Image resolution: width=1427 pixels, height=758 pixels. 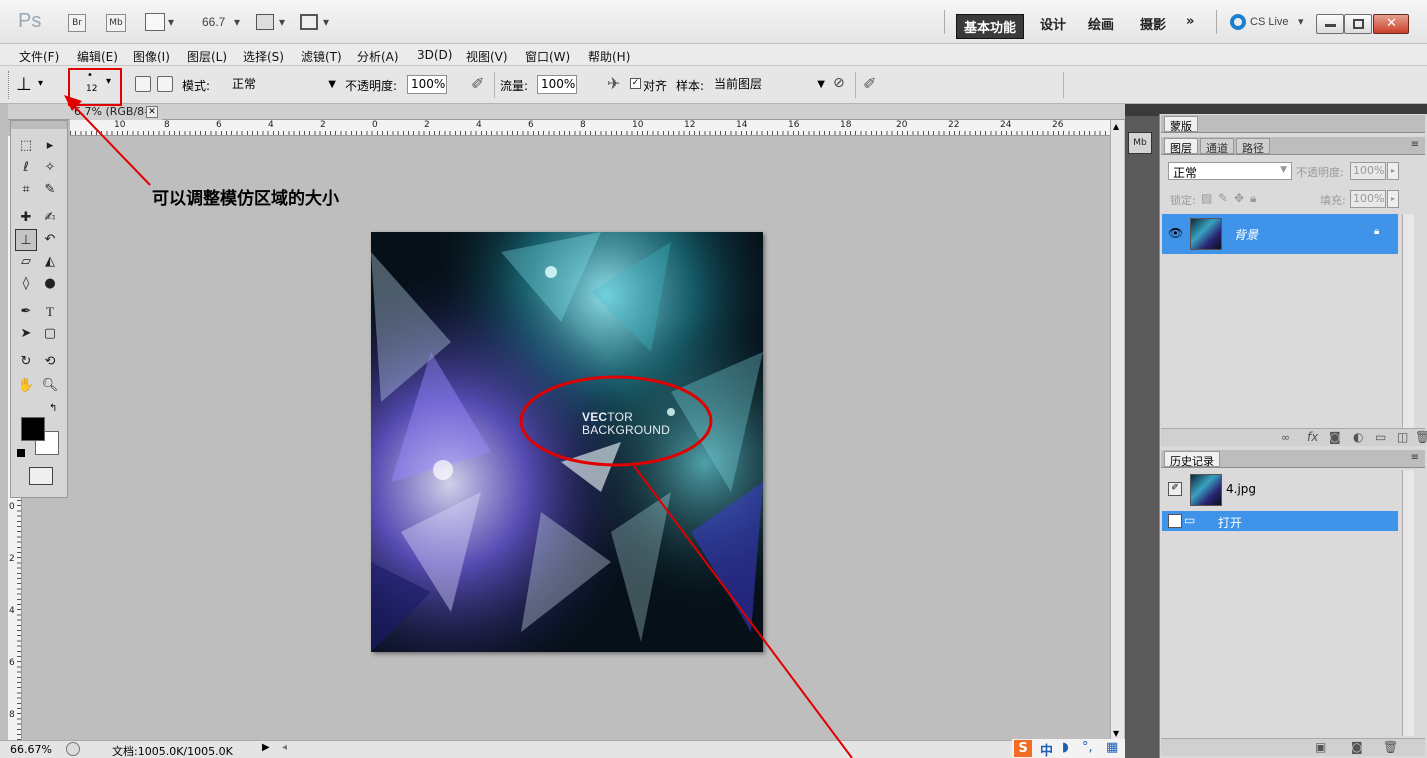 I want to click on annotation-ellipse, so click(x=616, y=421).